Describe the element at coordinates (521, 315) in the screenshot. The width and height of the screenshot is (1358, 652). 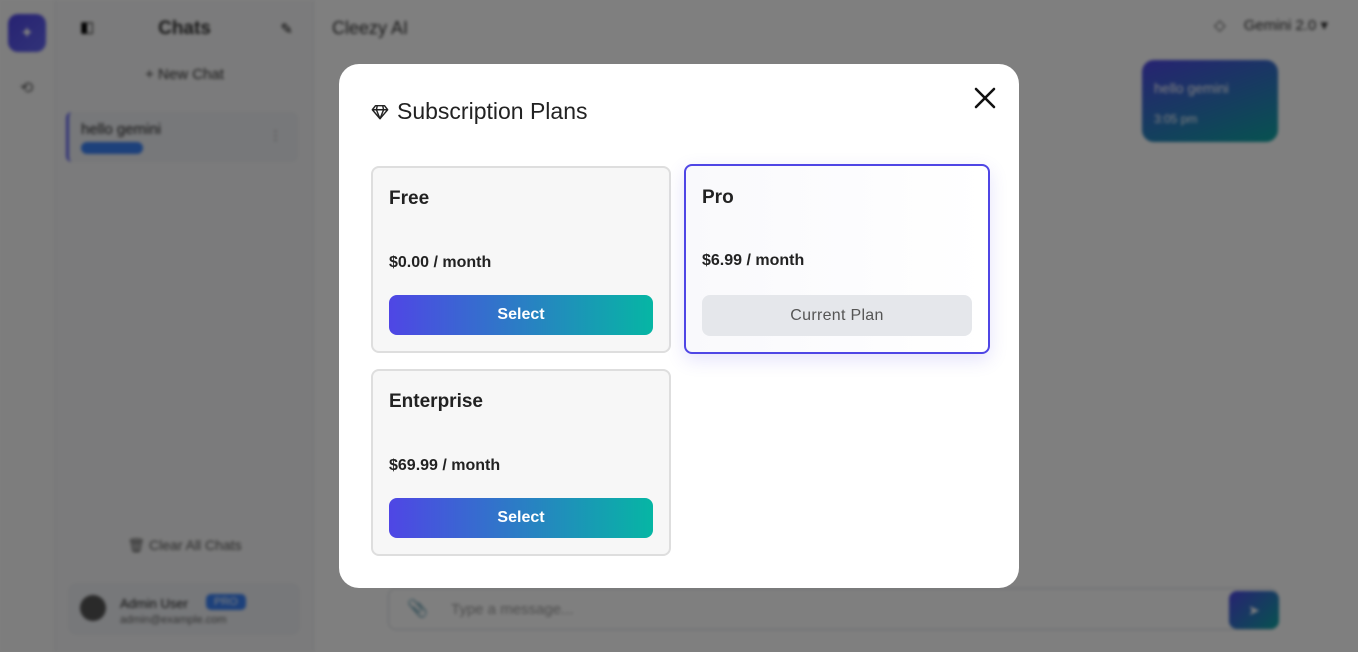
I see `select-free-button: Select` at that location.